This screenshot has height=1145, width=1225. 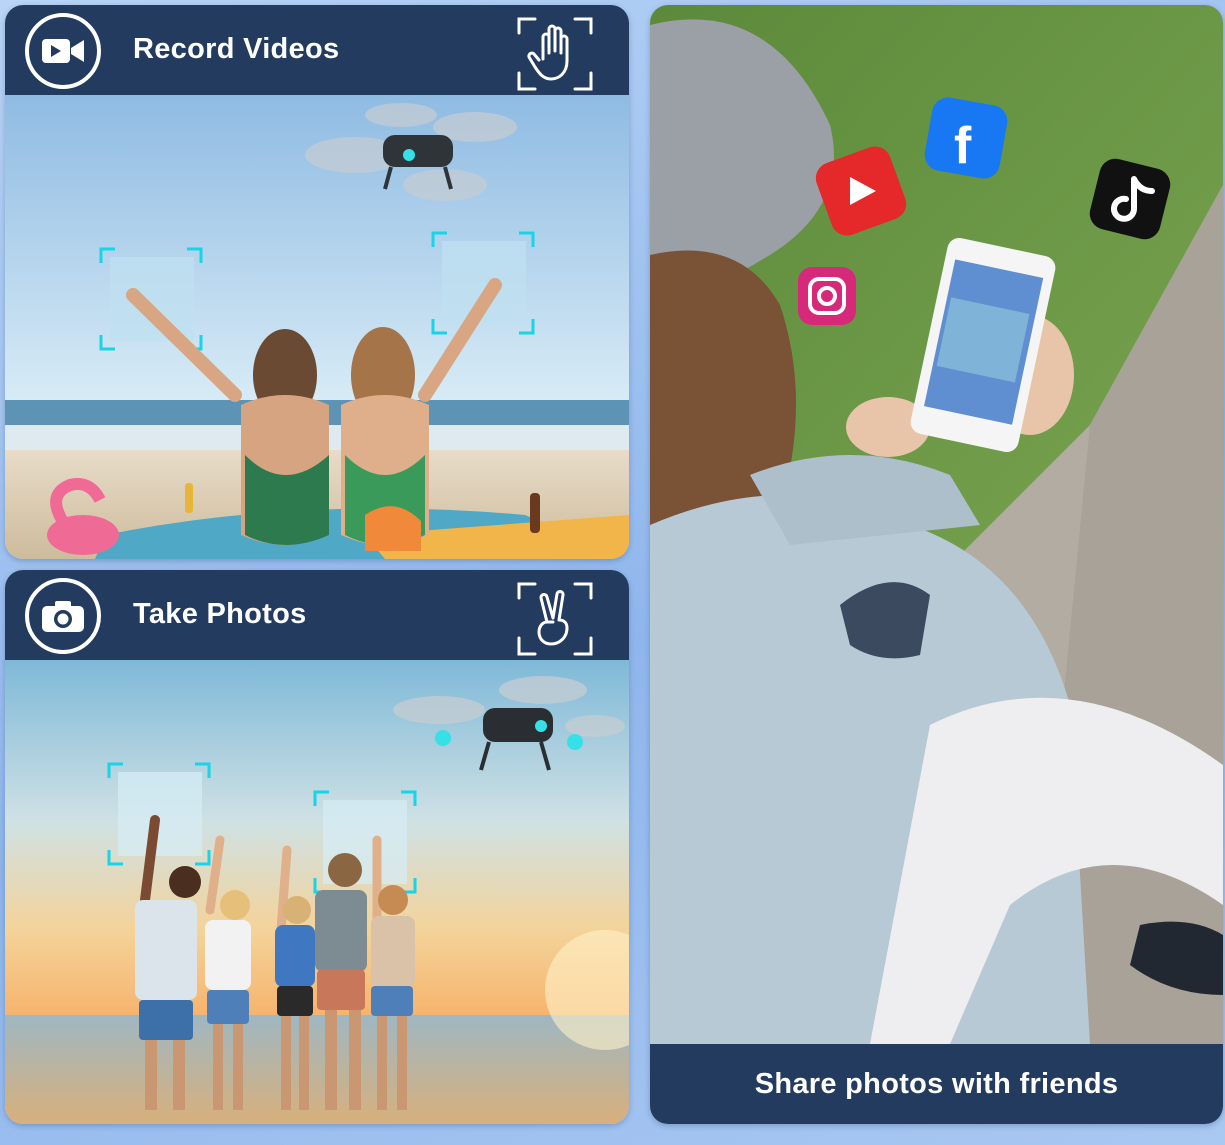 I want to click on instagram-icon, so click(x=827, y=296).